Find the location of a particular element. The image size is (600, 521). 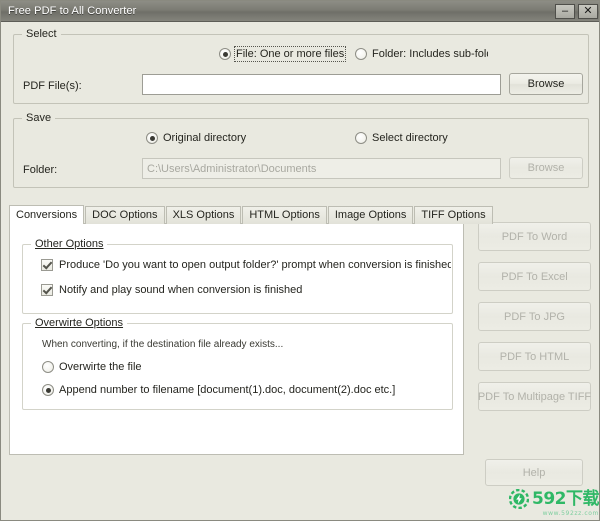

radio-original-directory-label: Original directory is located at coordinates (205, 138).